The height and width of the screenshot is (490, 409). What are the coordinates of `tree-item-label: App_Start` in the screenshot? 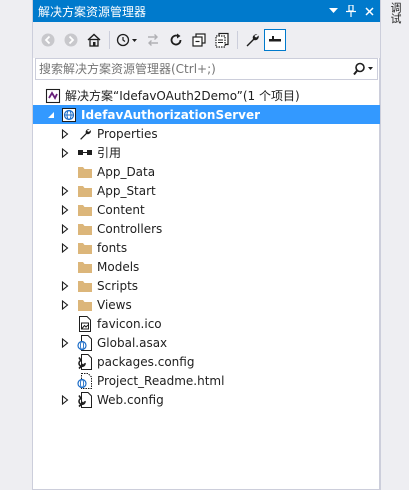 It's located at (126, 190).